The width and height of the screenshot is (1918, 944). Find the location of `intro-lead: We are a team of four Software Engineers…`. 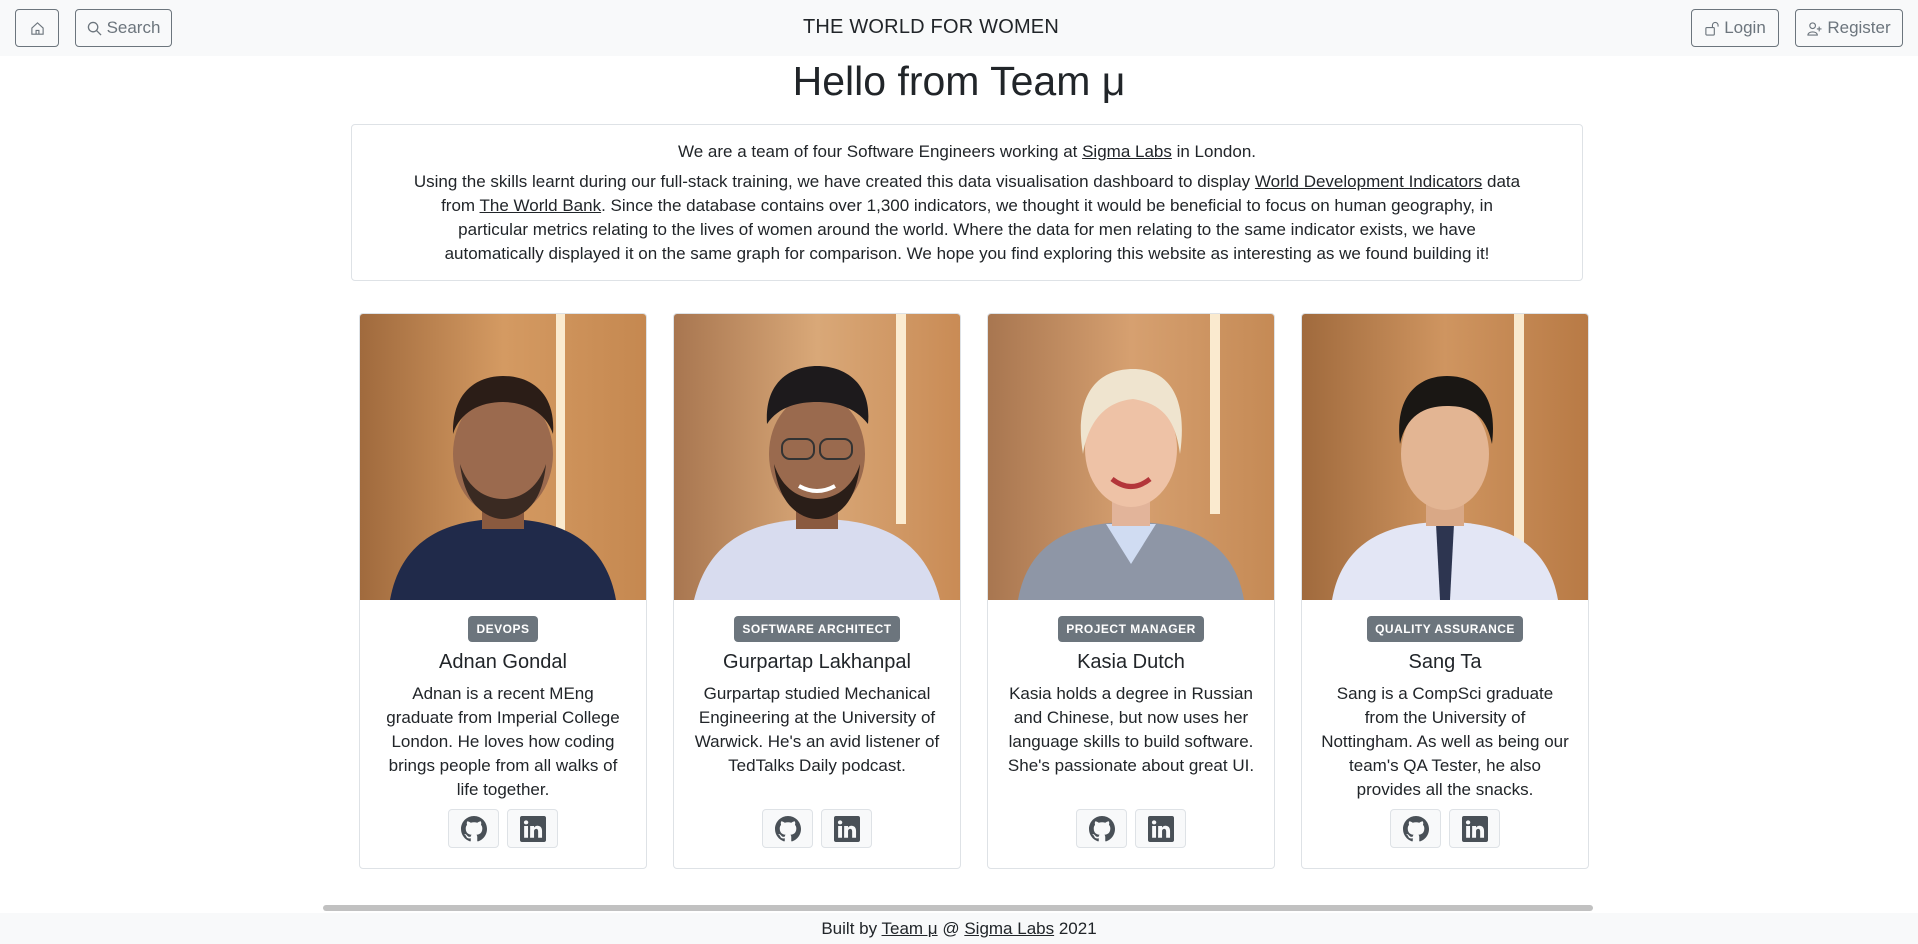

intro-lead: We are a team of four Software Engineers… is located at coordinates (967, 152).